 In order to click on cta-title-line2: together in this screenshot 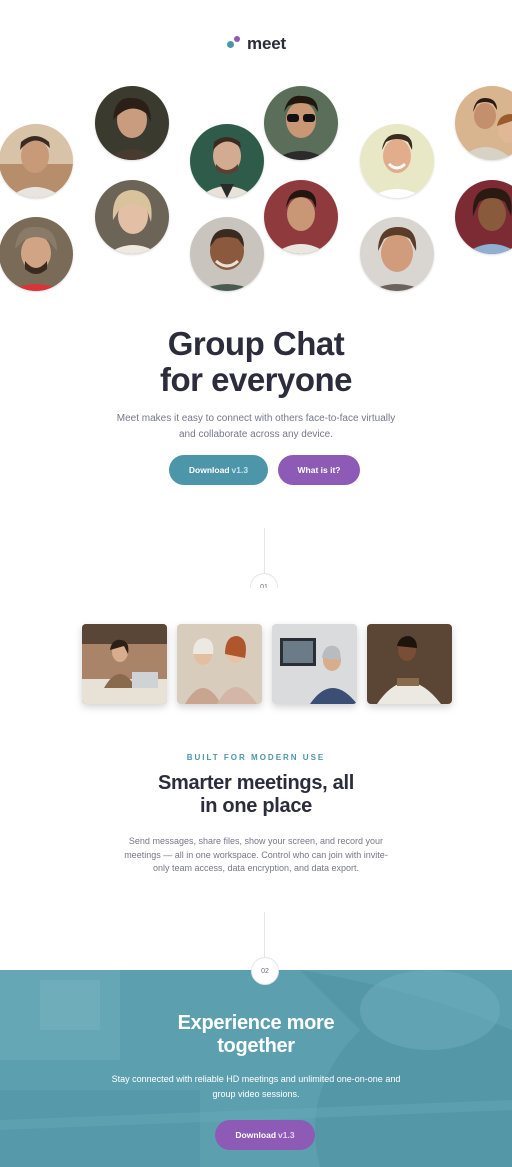, I will do `click(256, 1046)`.